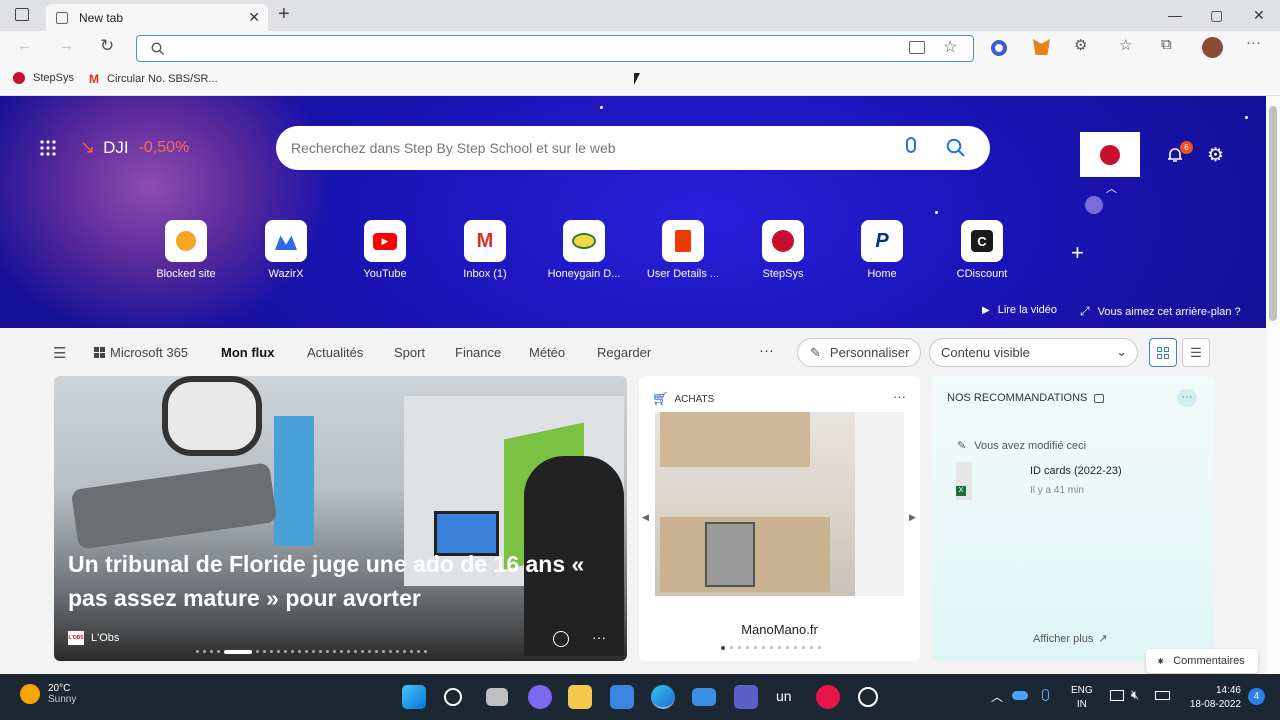  I want to click on file-explorer-icon, so click(580, 697).